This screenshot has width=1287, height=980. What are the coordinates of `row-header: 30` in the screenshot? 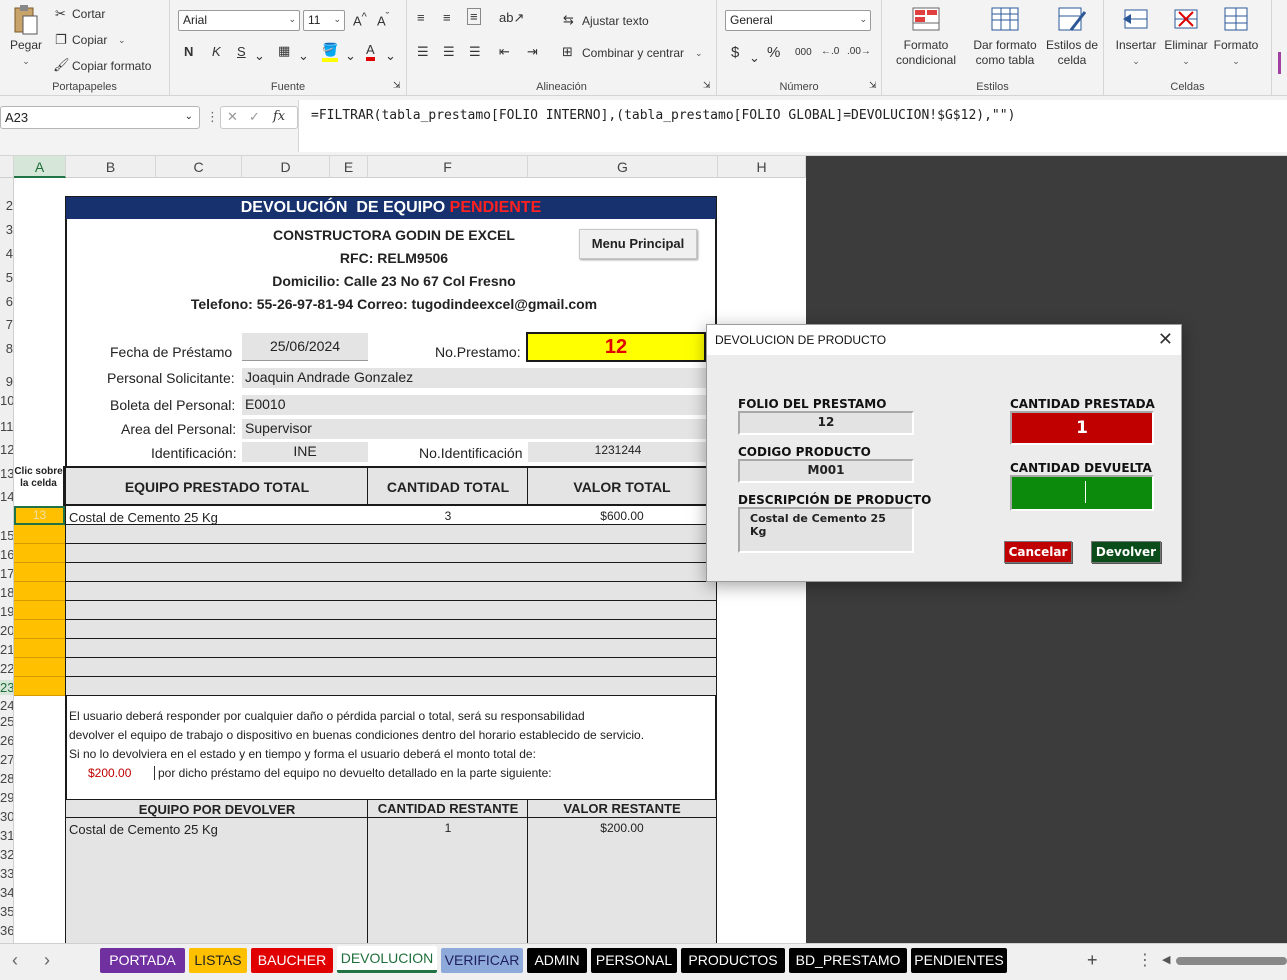 It's located at (6, 816).